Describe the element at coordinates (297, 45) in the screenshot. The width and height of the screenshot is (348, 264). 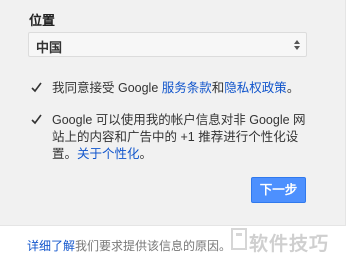
I see `updown-arrows-icon` at that location.